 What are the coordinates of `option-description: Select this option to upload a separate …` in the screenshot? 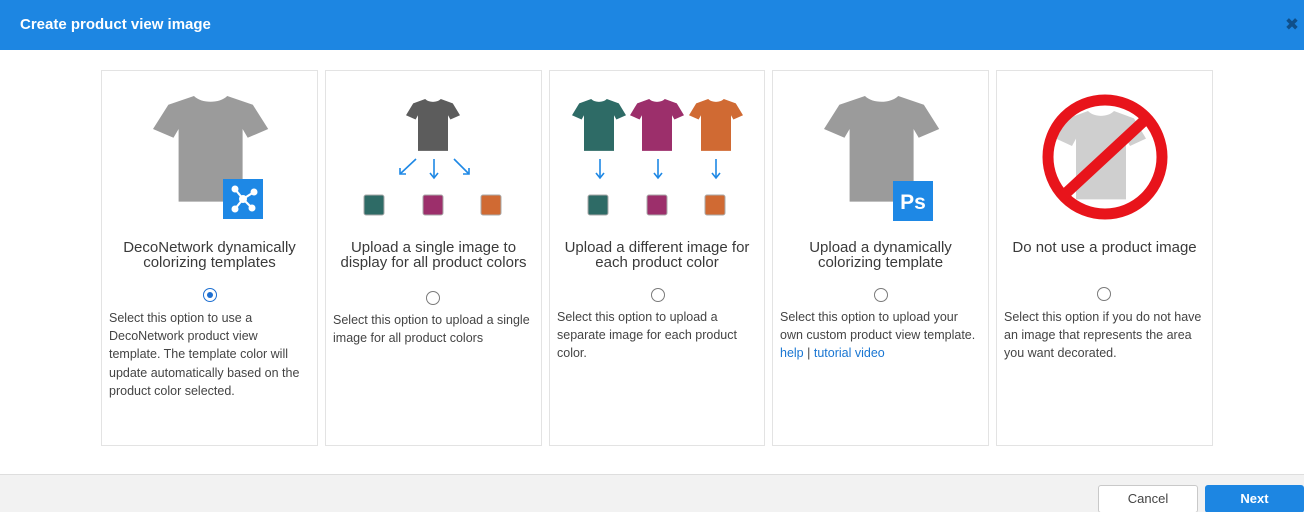 It's located at (647, 335).